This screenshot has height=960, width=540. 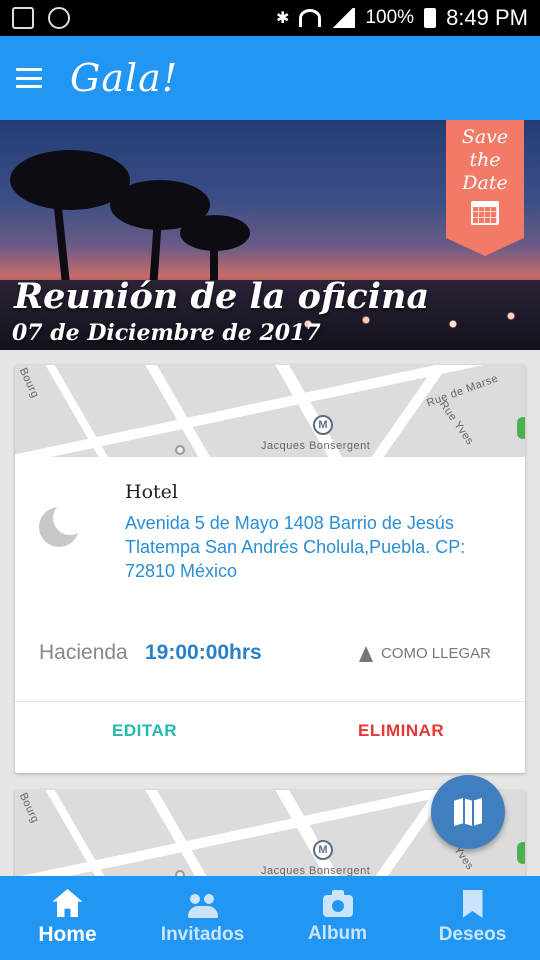 I want to click on location-type: Hotel, so click(x=151, y=492).